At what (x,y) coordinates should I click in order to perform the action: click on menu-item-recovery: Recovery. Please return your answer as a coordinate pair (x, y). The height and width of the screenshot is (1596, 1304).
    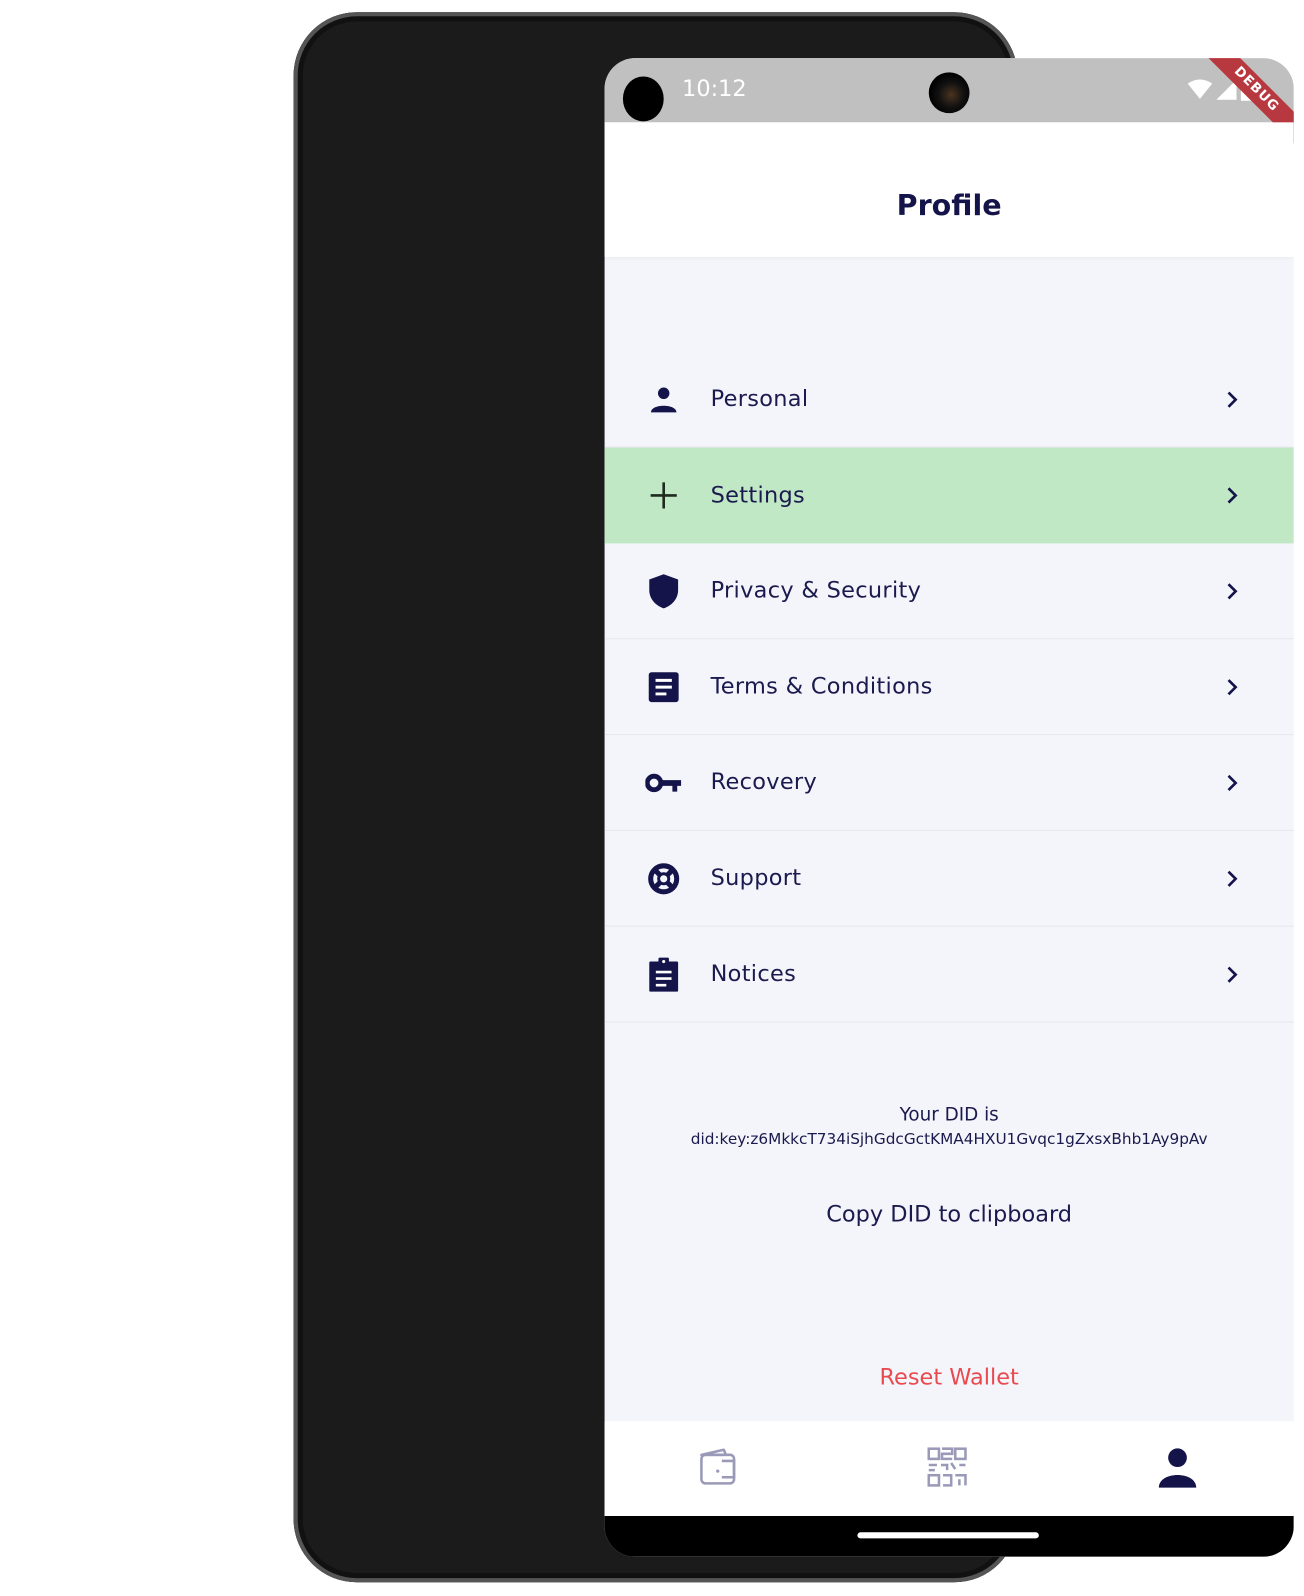
    Looking at the image, I should click on (949, 783).